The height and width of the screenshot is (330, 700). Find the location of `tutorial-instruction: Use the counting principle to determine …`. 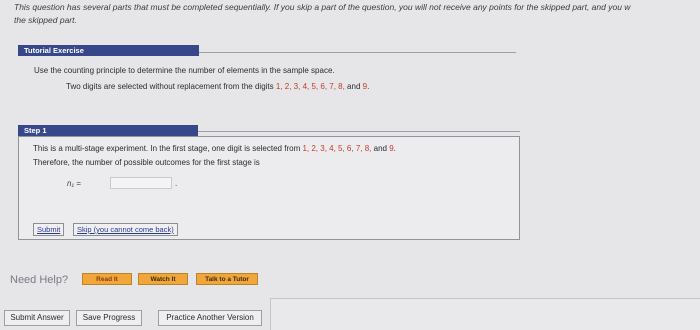

tutorial-instruction: Use the counting principle to determine … is located at coordinates (184, 70).